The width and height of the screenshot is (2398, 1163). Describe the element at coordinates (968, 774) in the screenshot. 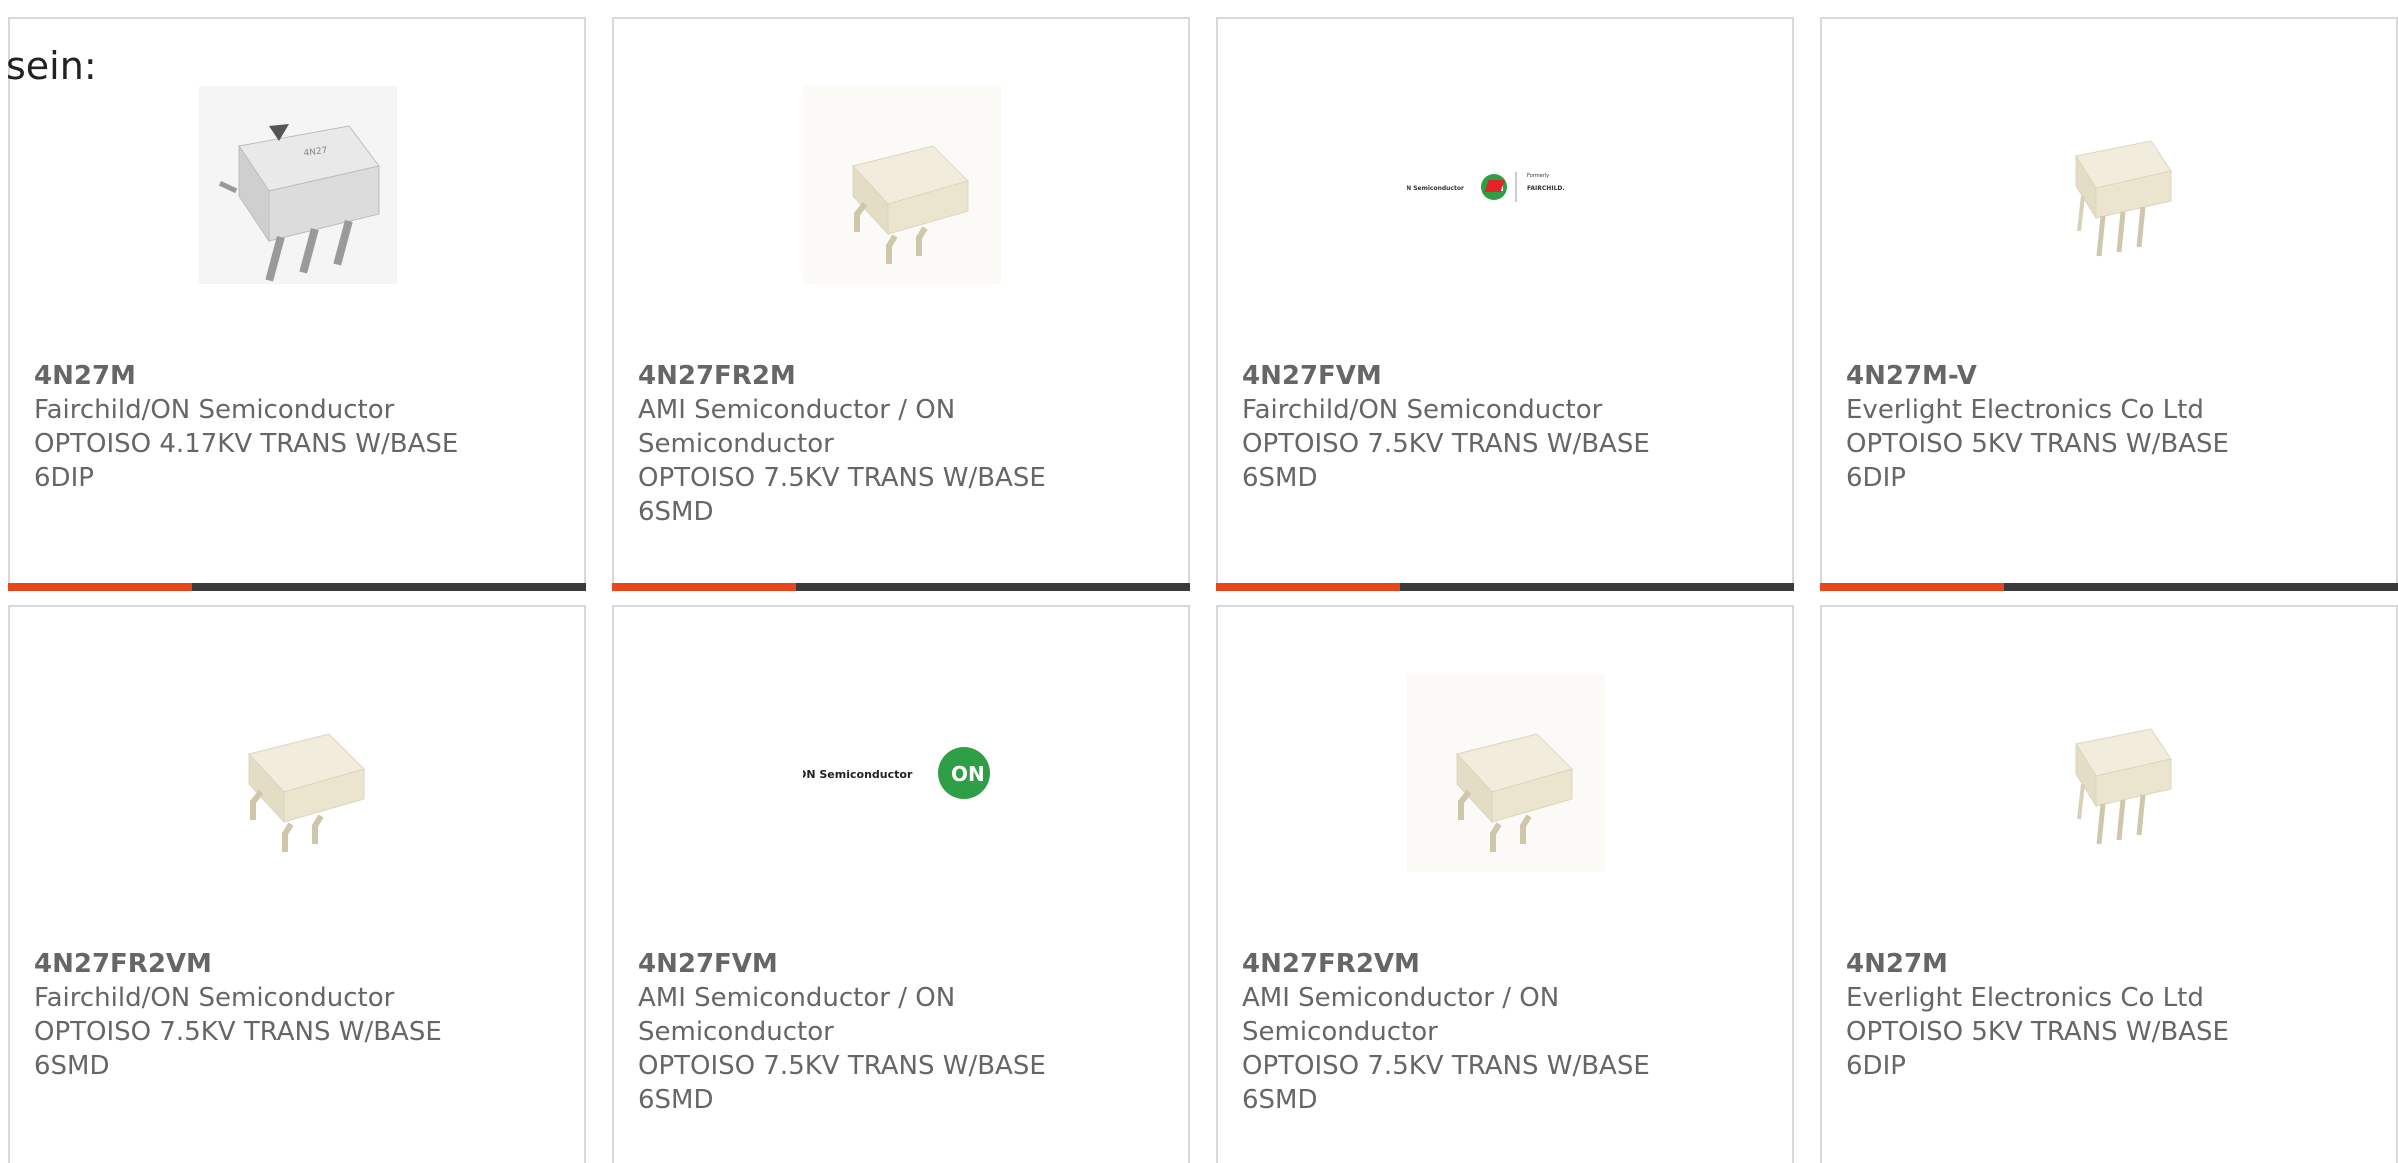

I see `svg-text: ON` at that location.